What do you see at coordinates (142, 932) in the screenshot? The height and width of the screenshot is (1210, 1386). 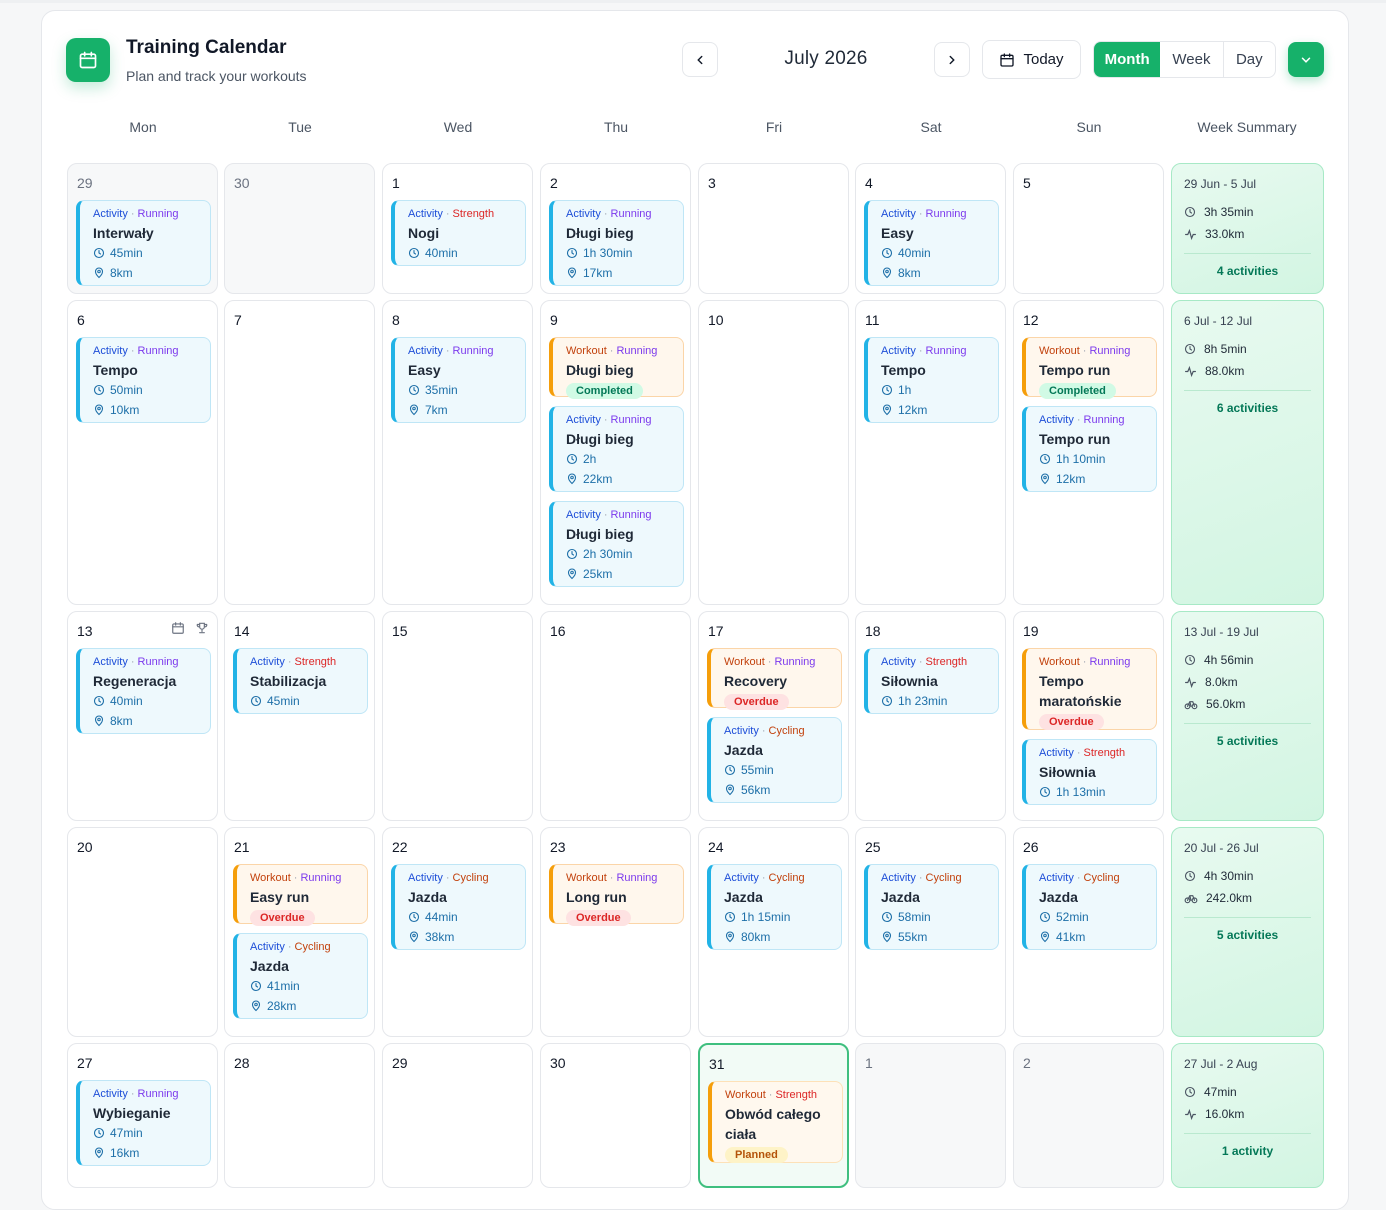 I see `day-cell: 20` at bounding box center [142, 932].